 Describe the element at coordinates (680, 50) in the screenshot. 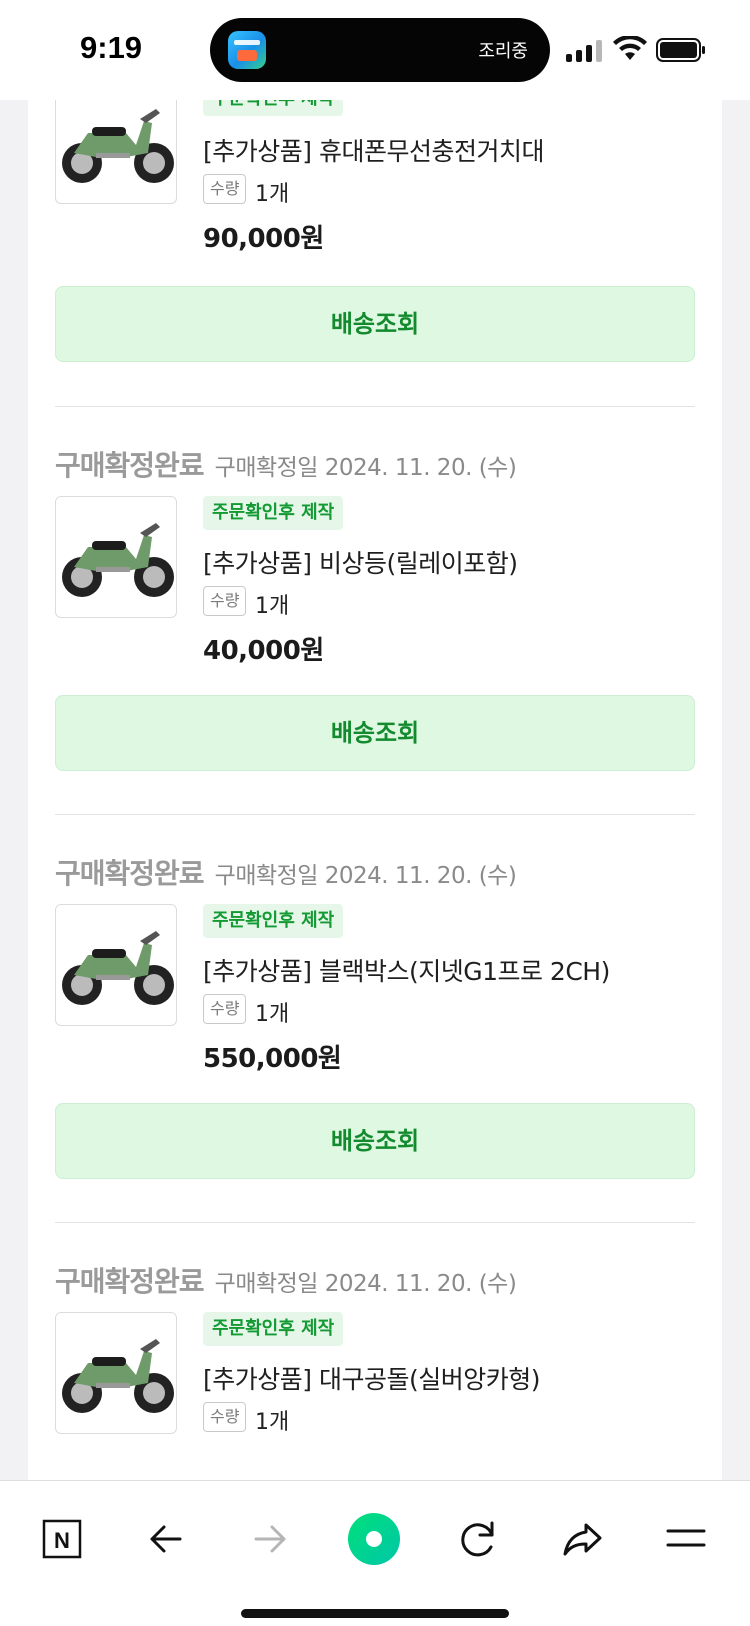

I see `battery-icon` at that location.